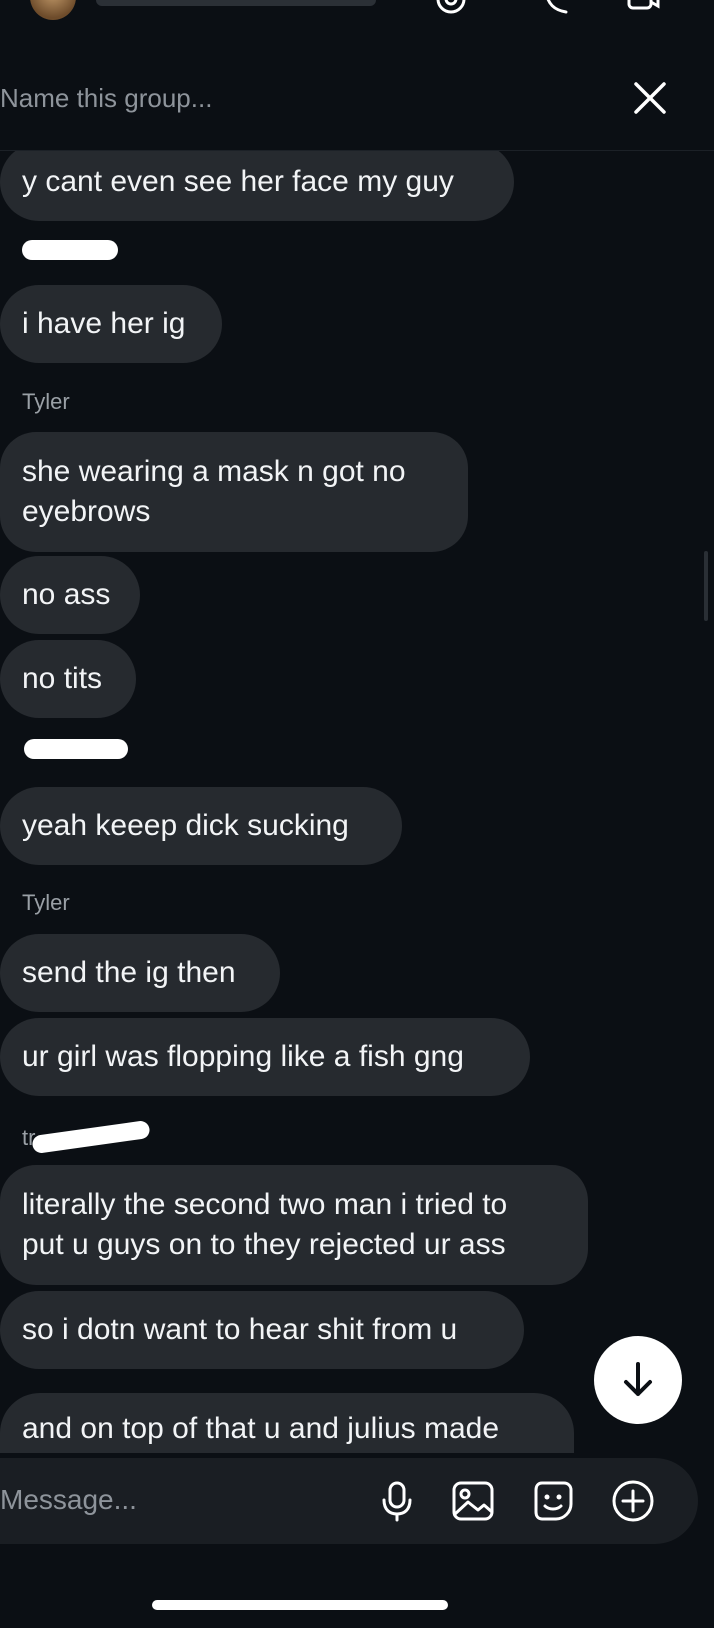  I want to click on plus-circle-icon, so click(633, 1501).